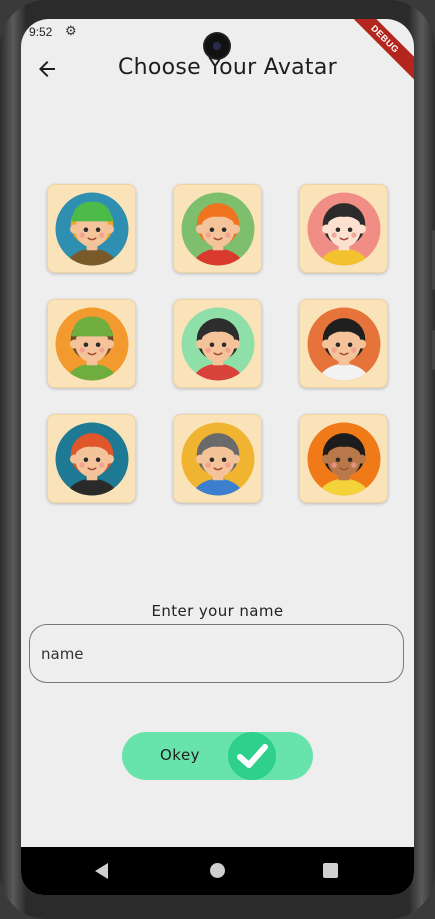 This screenshot has width=435, height=919. I want to click on page-title: Choose Your Avatar, so click(227, 67).